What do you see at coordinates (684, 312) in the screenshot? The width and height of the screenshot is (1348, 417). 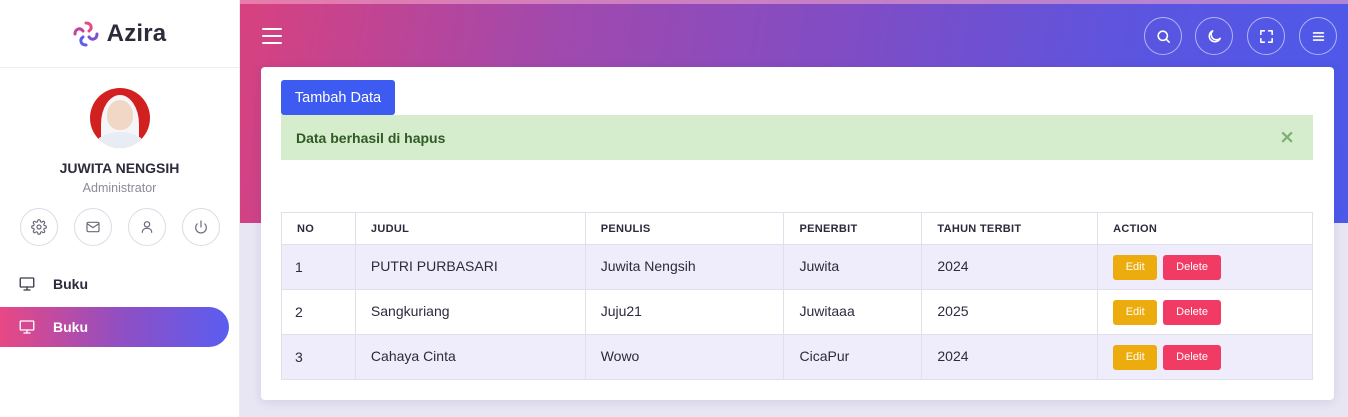 I see `cell-penulis: Juju21` at bounding box center [684, 312].